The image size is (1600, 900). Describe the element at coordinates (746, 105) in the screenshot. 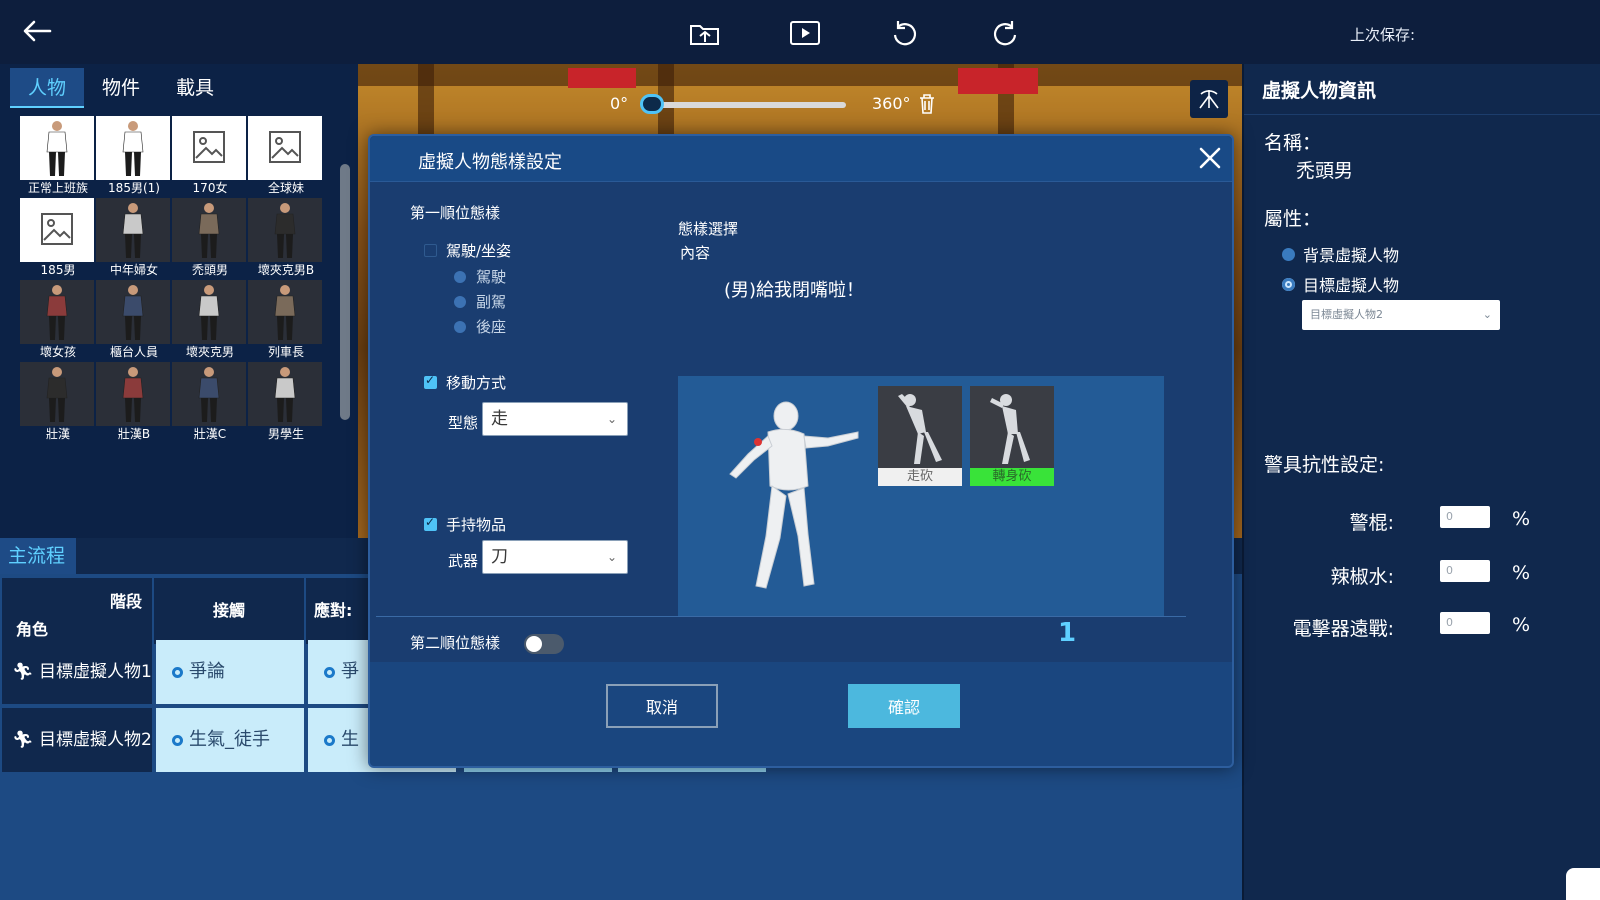

I see `rotation-track` at that location.